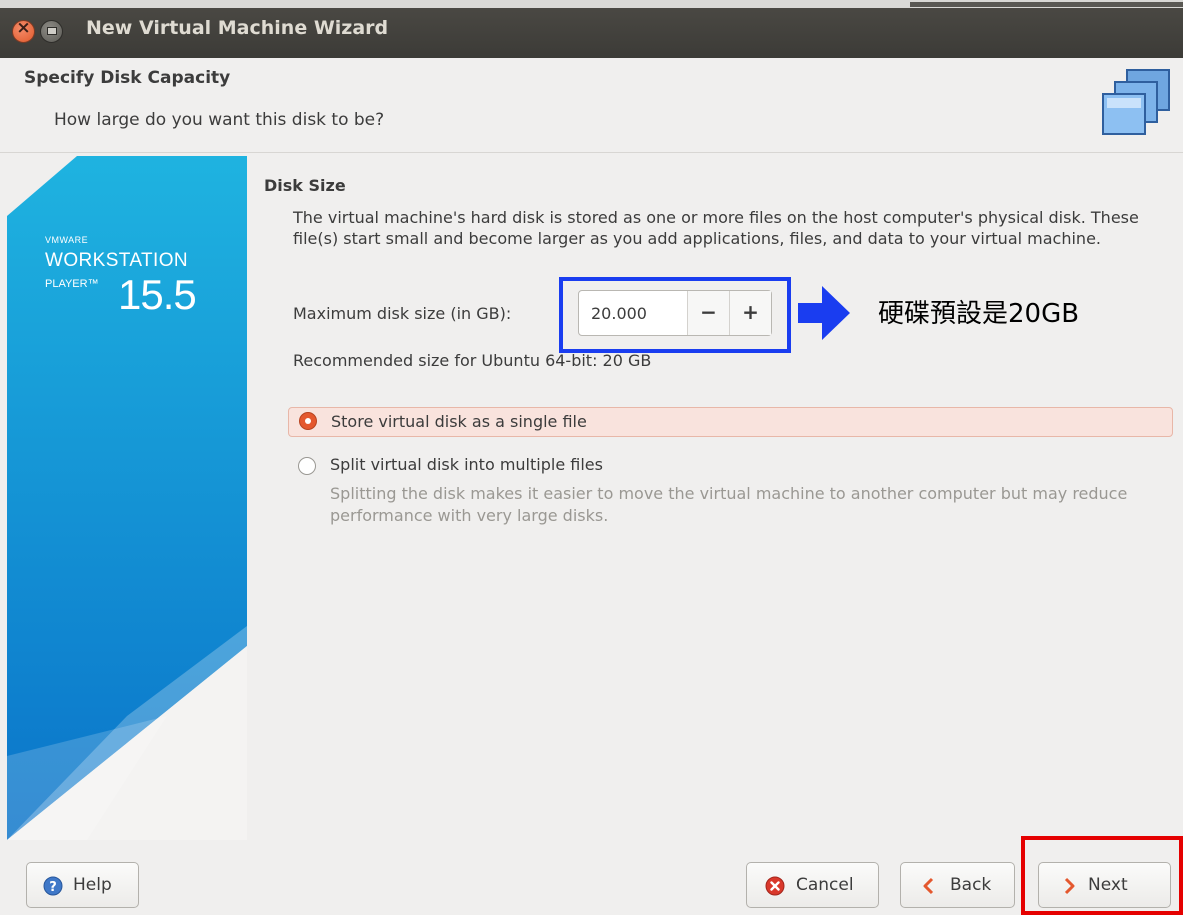 This screenshot has height=915, width=1183. What do you see at coordinates (92, 885) in the screenshot?
I see `help-label: Help` at bounding box center [92, 885].